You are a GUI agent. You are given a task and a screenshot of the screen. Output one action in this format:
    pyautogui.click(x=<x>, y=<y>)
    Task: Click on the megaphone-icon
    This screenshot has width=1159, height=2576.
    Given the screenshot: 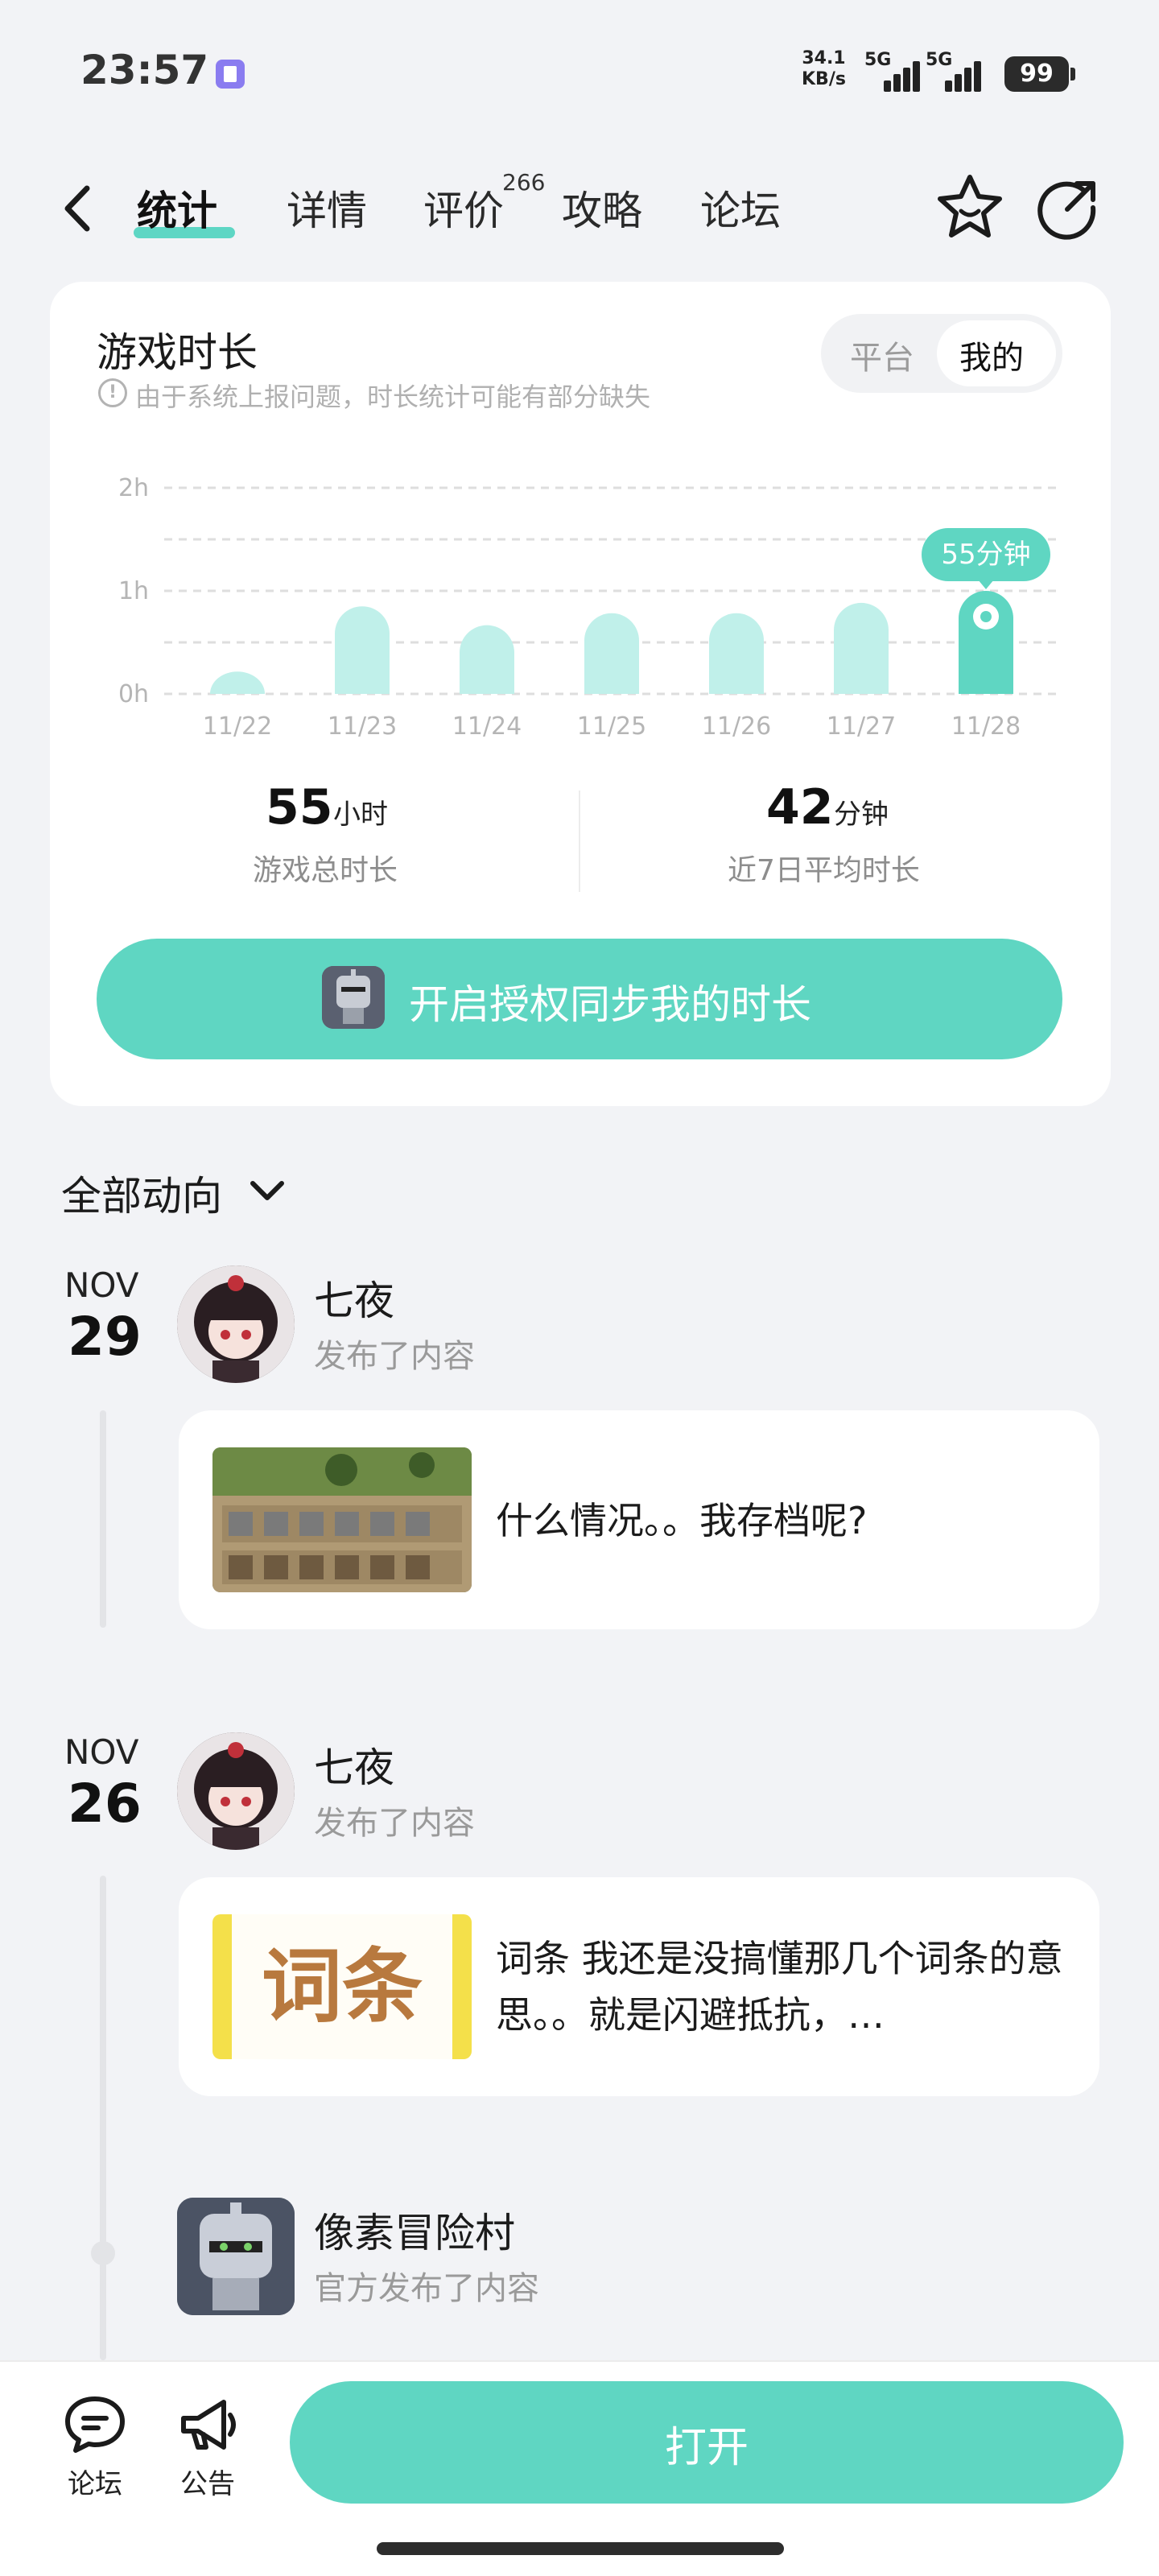 What is the action you would take?
    pyautogui.click(x=207, y=2424)
    